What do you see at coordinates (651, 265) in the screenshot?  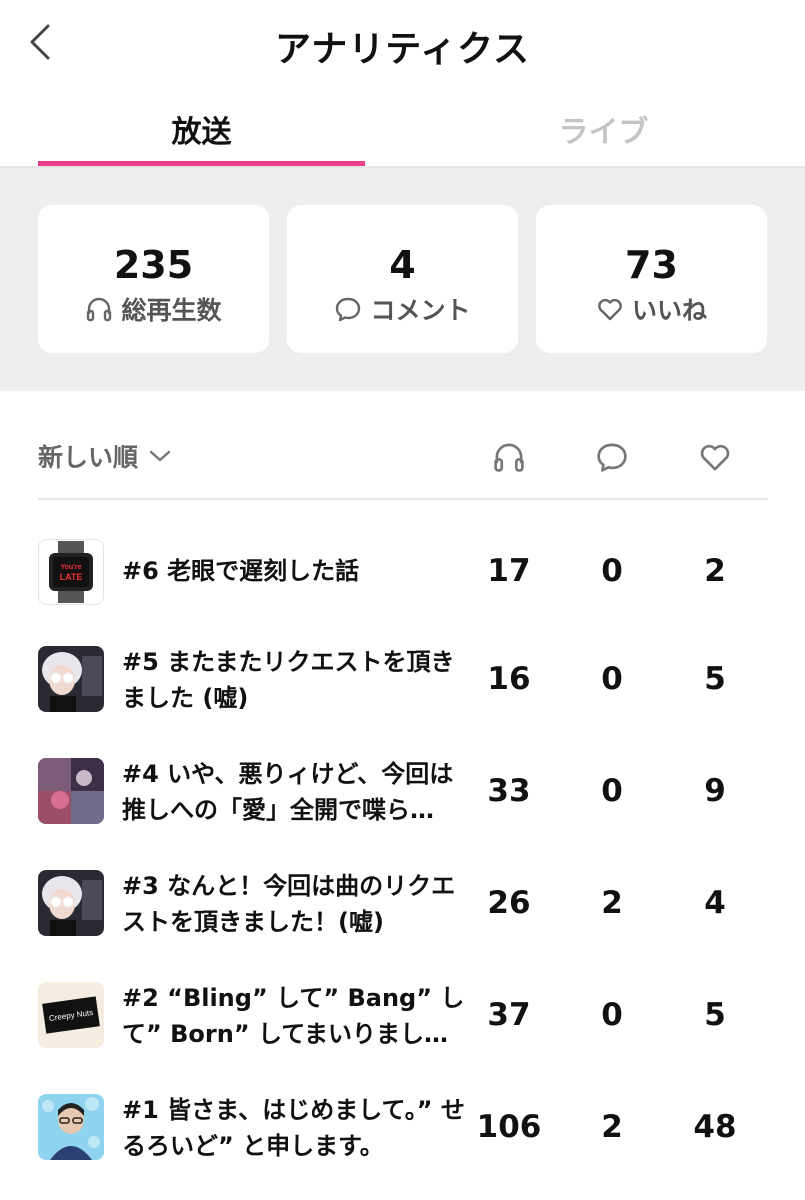 I see `likes-value: 73` at bounding box center [651, 265].